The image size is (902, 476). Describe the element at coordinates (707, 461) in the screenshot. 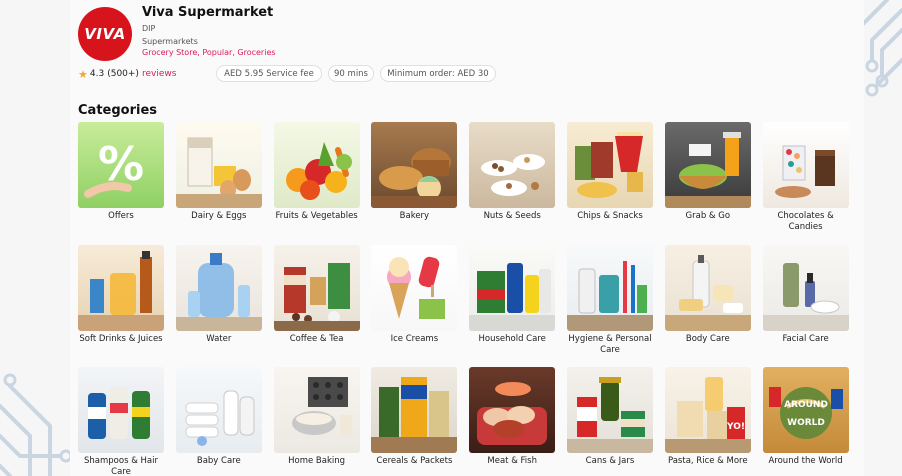

I see `category-label: Pasta, Rice & More` at that location.